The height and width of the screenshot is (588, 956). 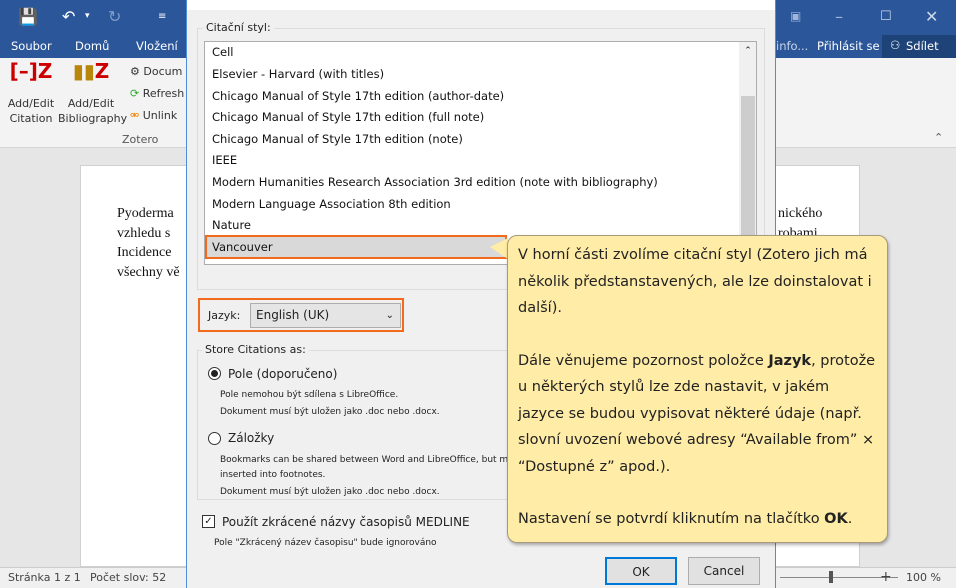 I want to click on citation-icon: [–]Z, so click(x=31, y=71).